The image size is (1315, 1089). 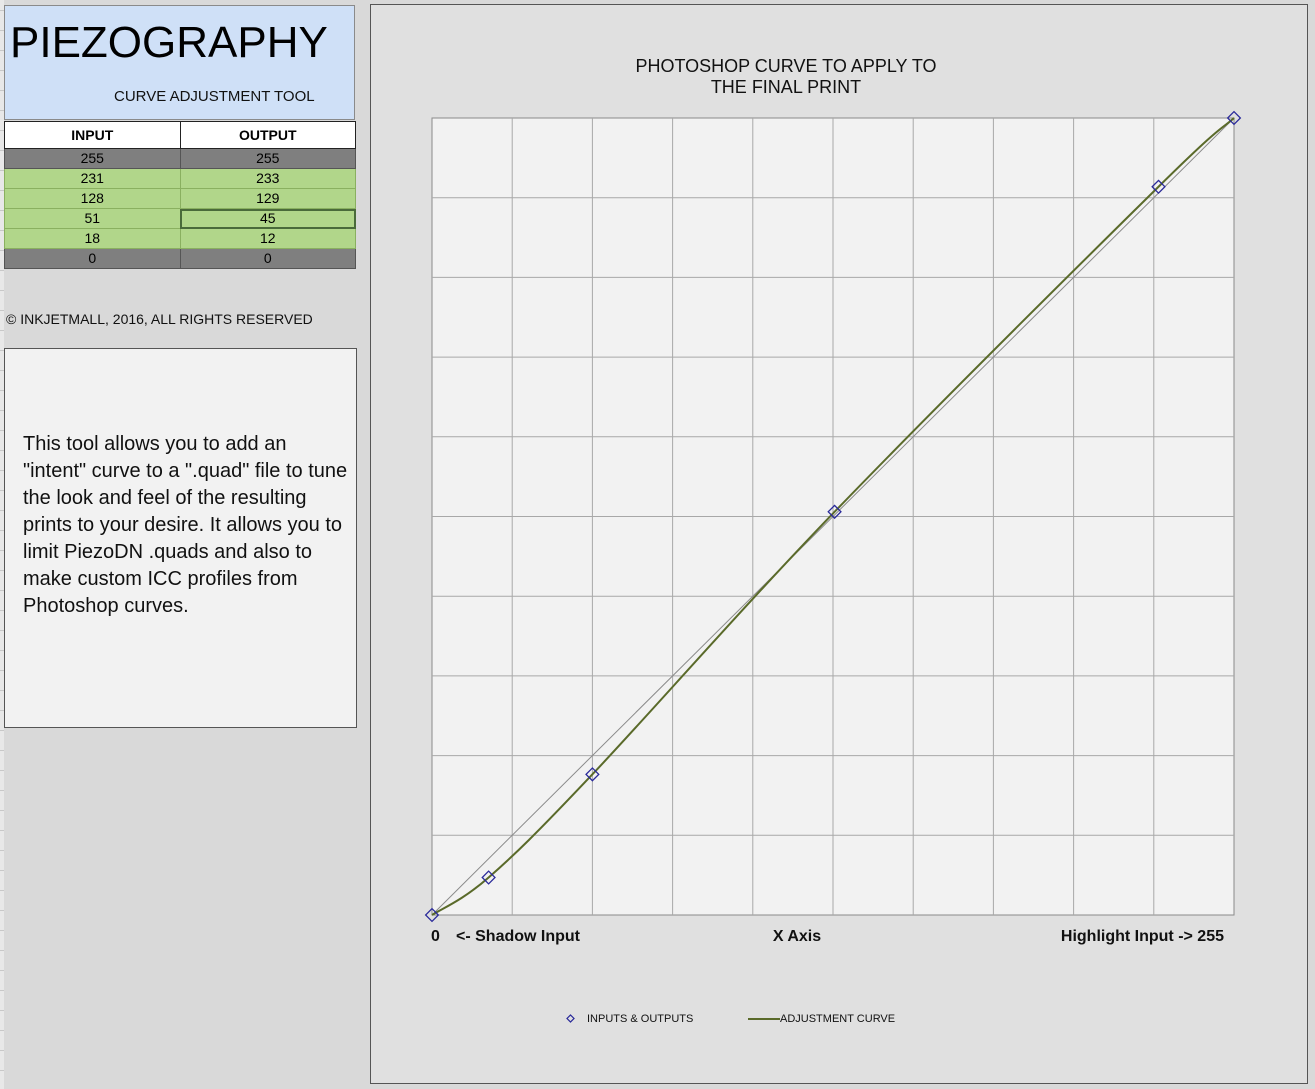 I want to click on header-panel: PIEZOGRAPHY CURVE ADJUSTMENT TOOL, so click(x=179, y=62).